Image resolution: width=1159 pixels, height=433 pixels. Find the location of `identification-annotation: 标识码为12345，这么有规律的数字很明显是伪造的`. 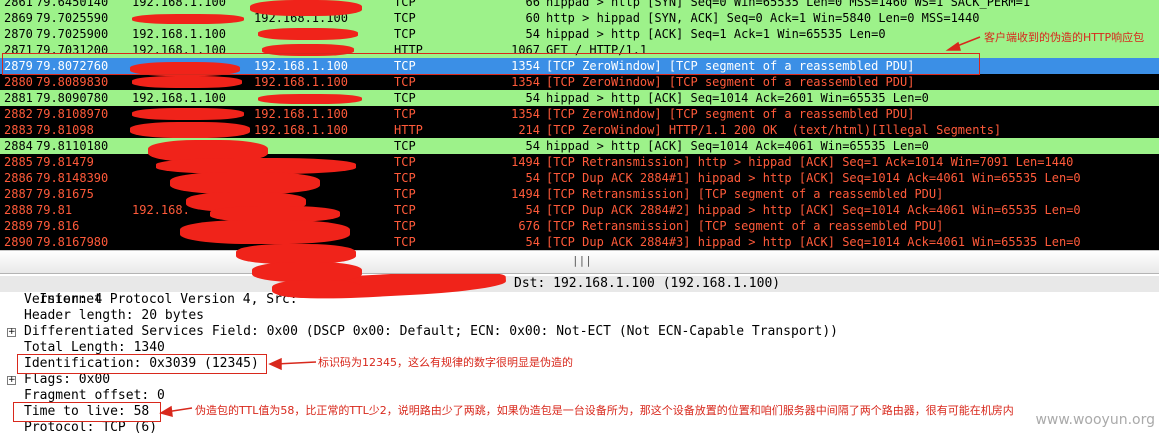

identification-annotation: 标识码为12345，这么有规律的数字很明显是伪造的 is located at coordinates (445, 362).